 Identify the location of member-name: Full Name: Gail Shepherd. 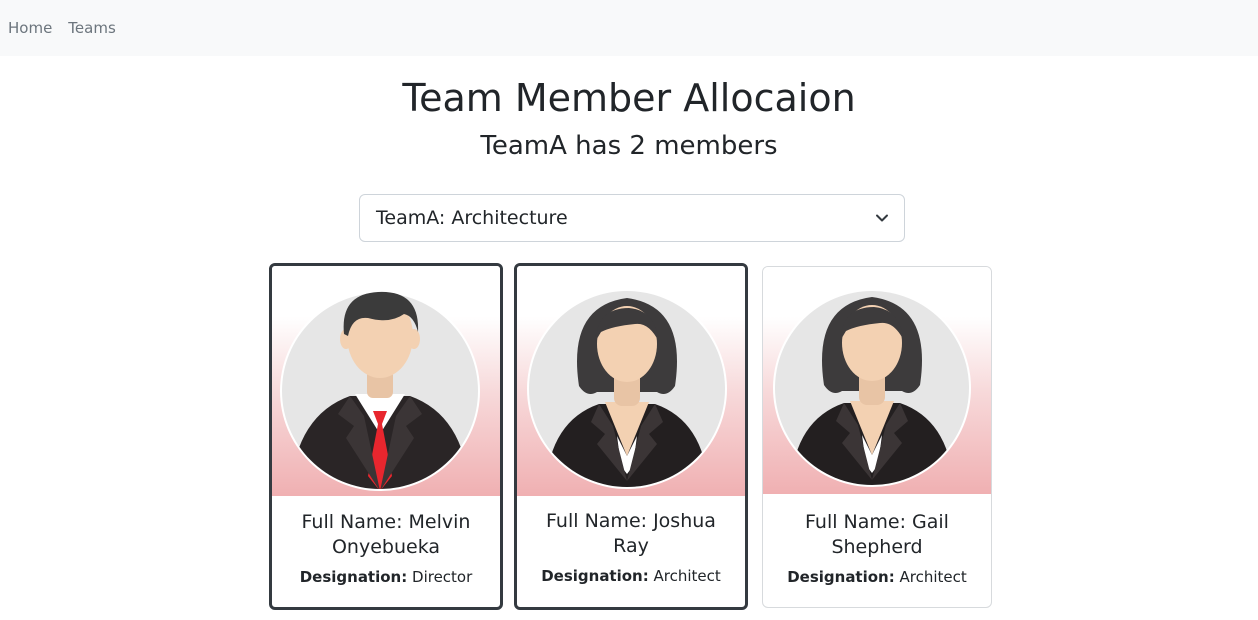
(877, 534).